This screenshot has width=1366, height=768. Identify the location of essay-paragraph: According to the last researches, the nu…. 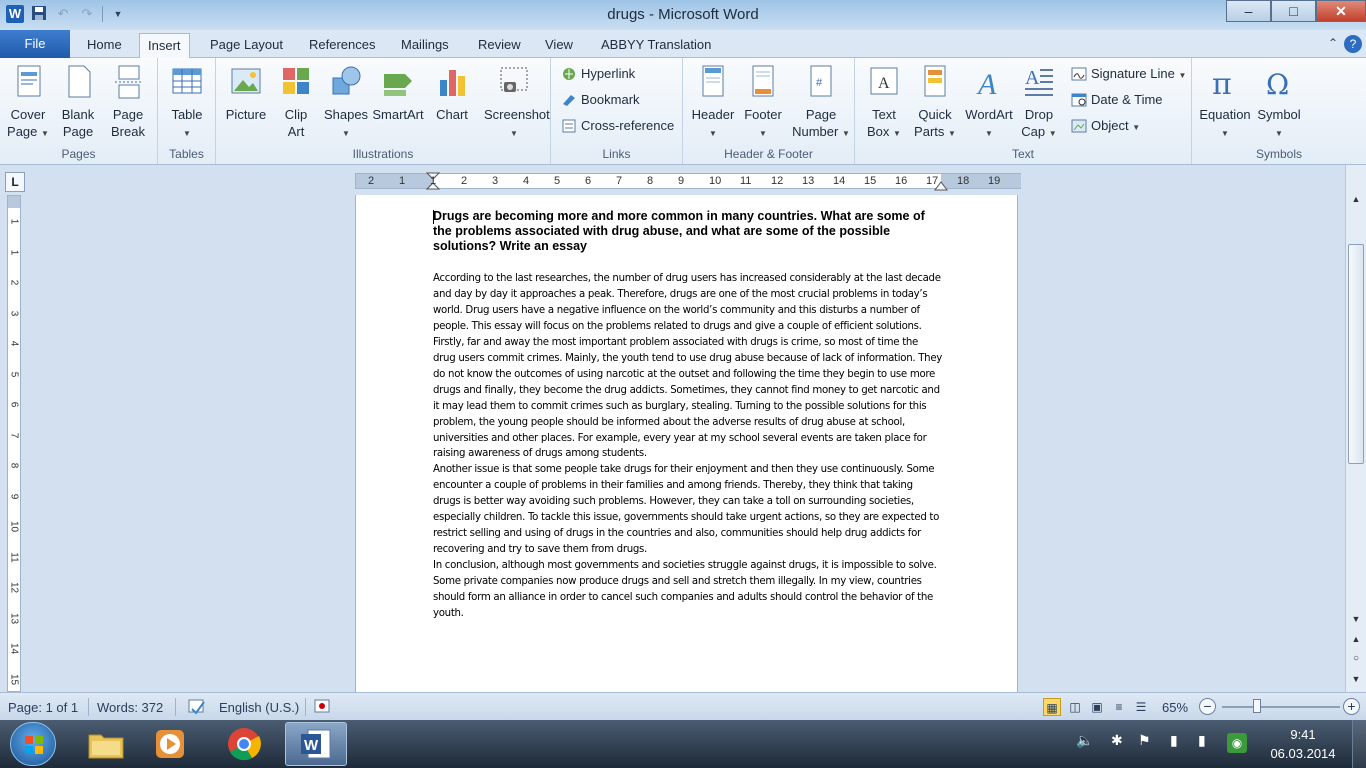
(688, 303).